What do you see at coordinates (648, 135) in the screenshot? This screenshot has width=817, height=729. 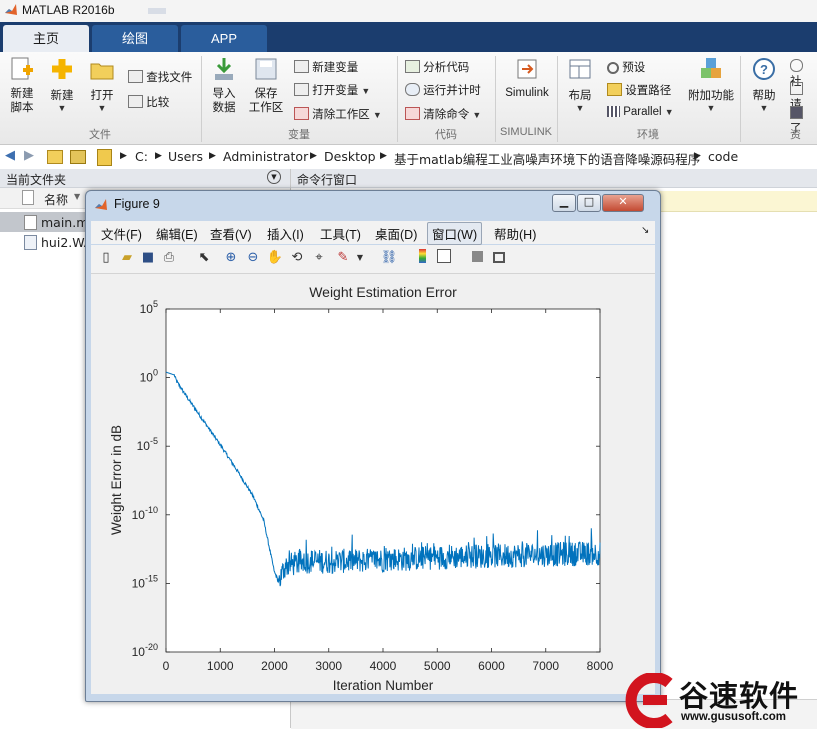 I see `group-label-environment: 环境` at bounding box center [648, 135].